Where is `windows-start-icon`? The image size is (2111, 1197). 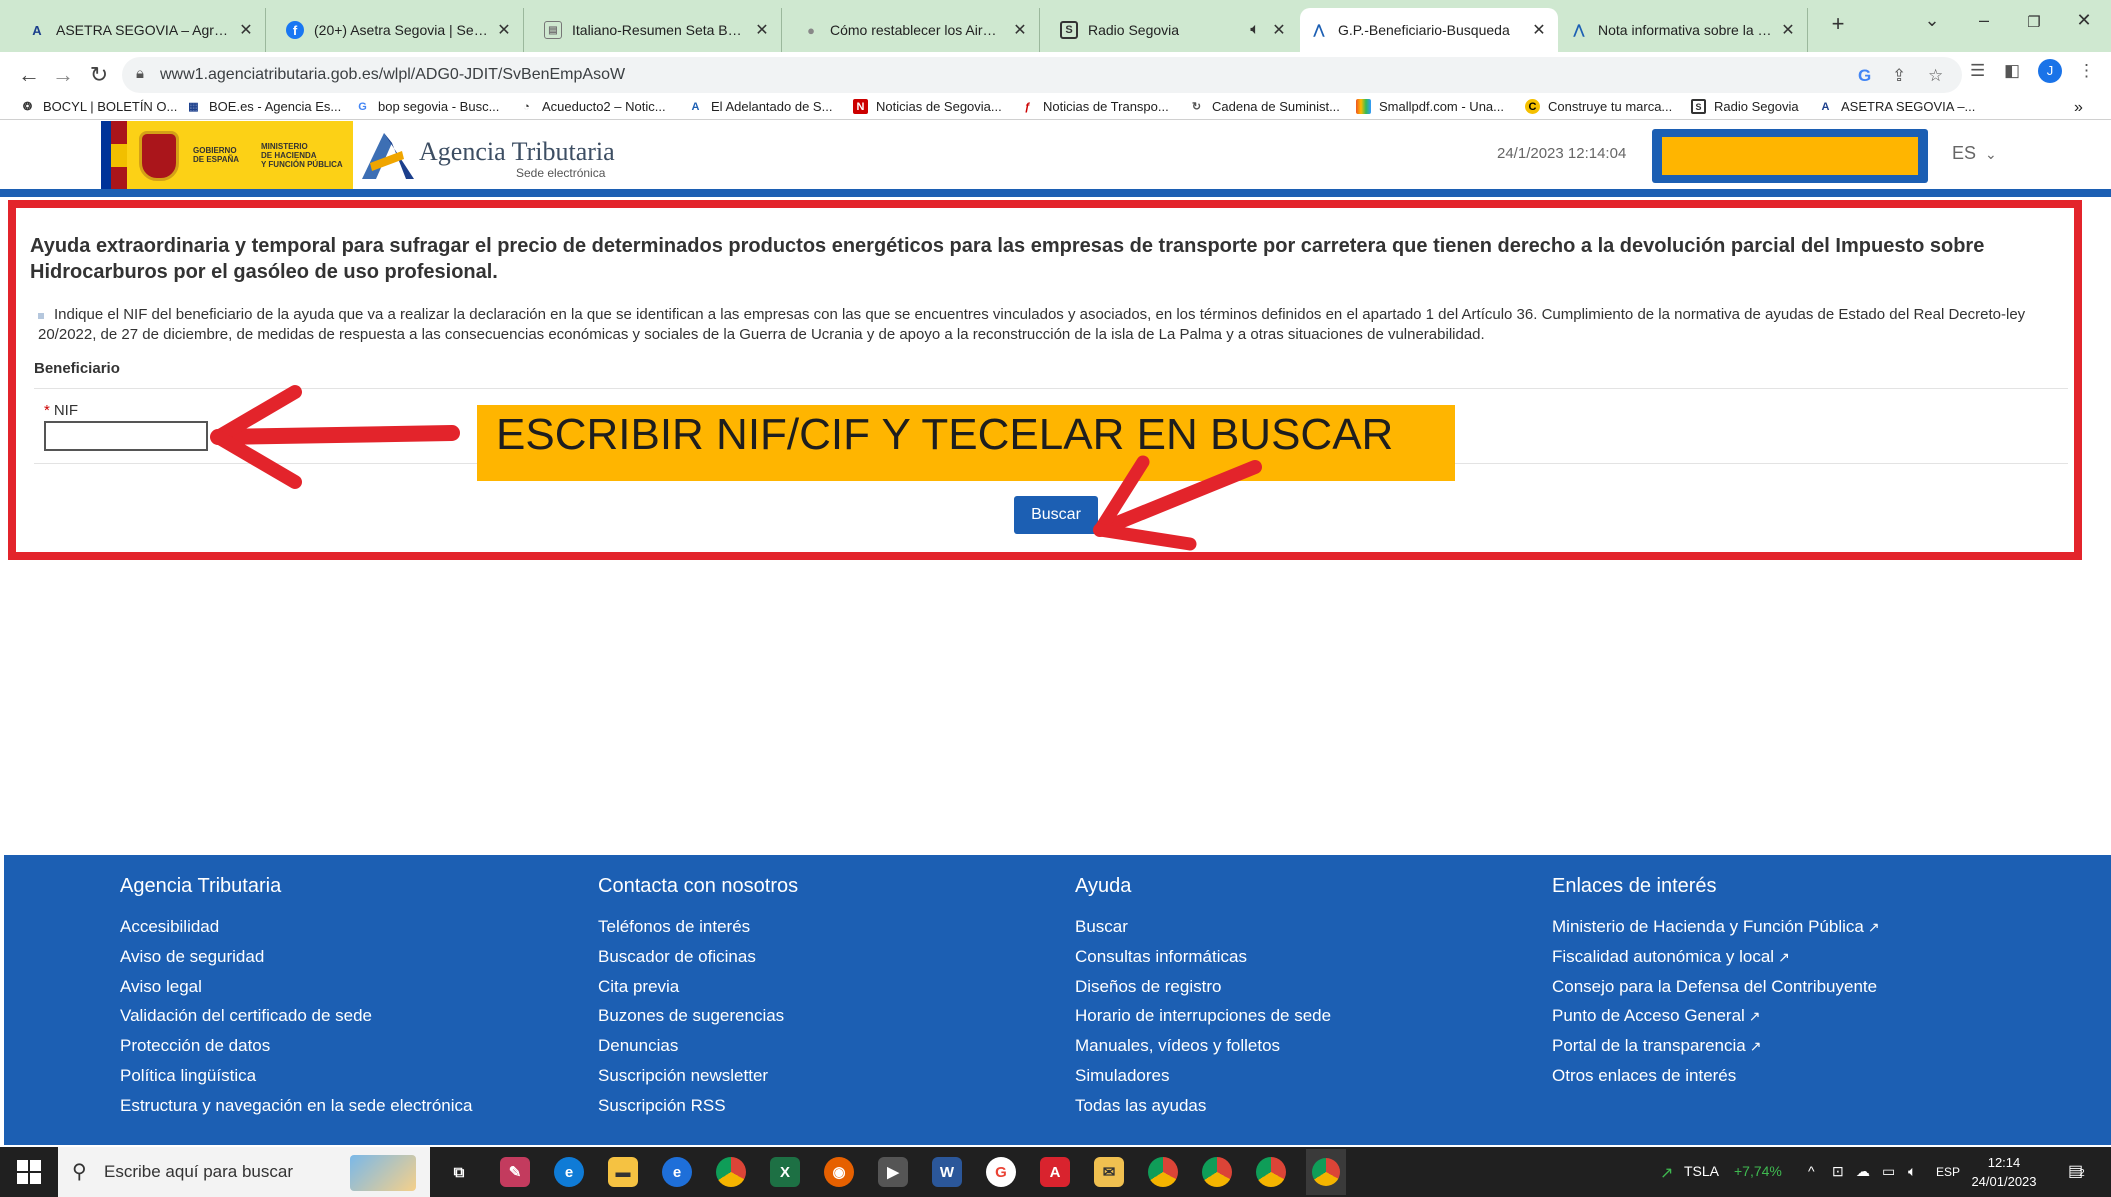
windows-start-icon is located at coordinates (29, 1172).